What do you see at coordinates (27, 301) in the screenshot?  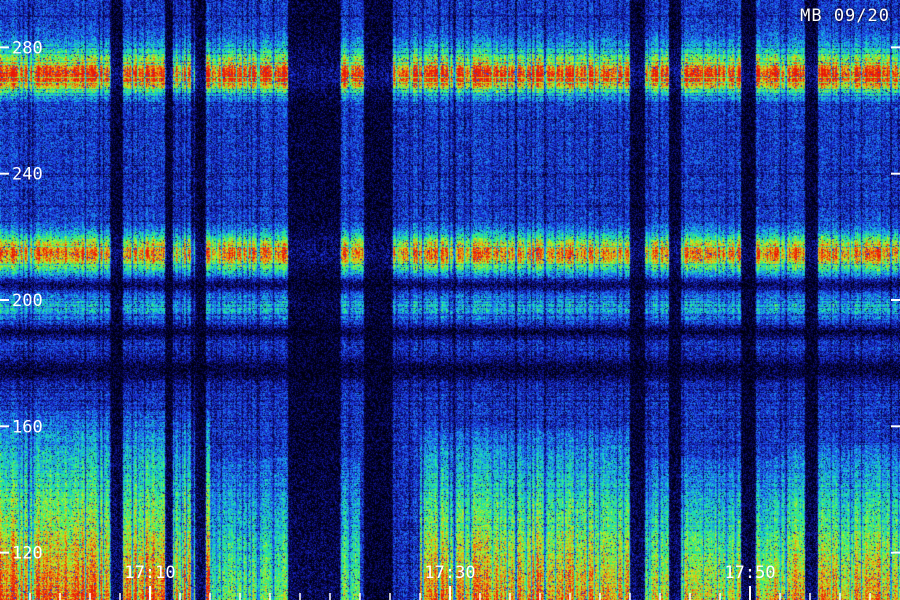 I see `y-tick-label: 200` at bounding box center [27, 301].